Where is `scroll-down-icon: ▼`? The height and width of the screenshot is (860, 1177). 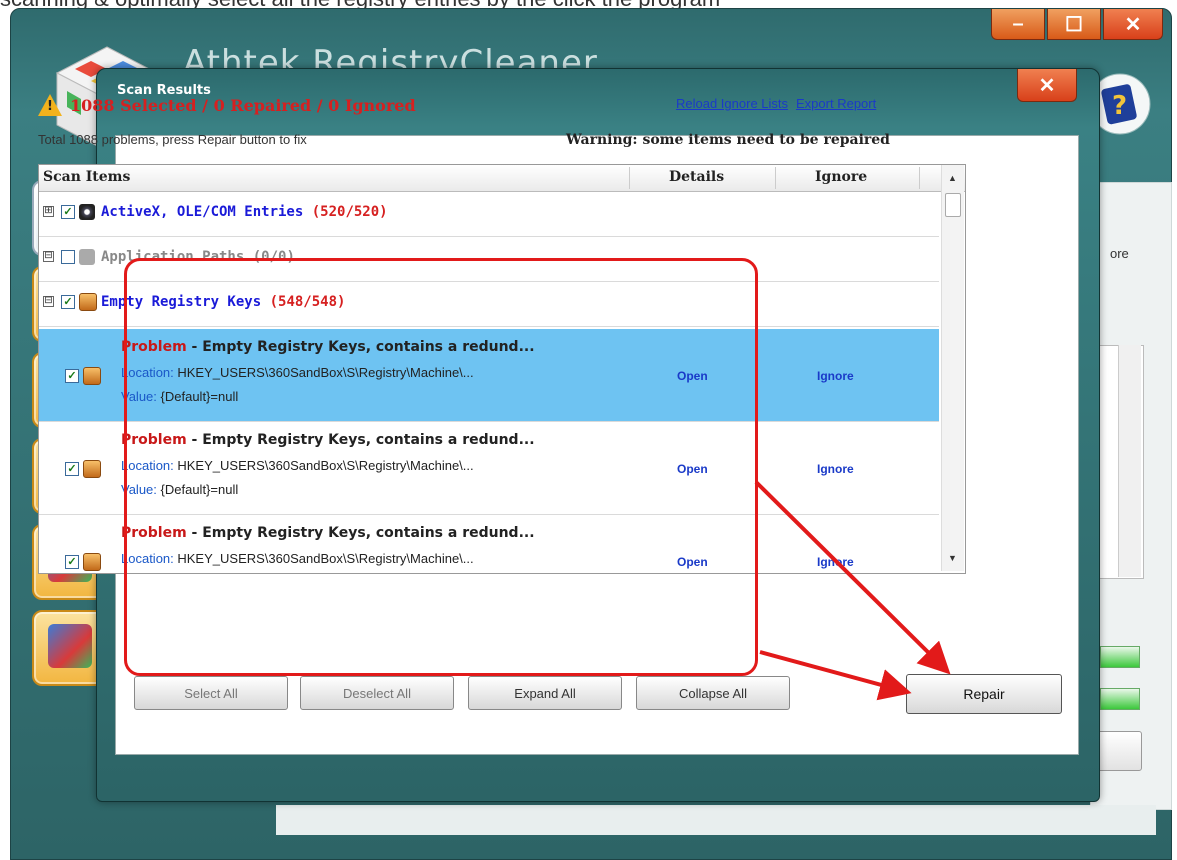 scroll-down-icon: ▼ is located at coordinates (952, 558).